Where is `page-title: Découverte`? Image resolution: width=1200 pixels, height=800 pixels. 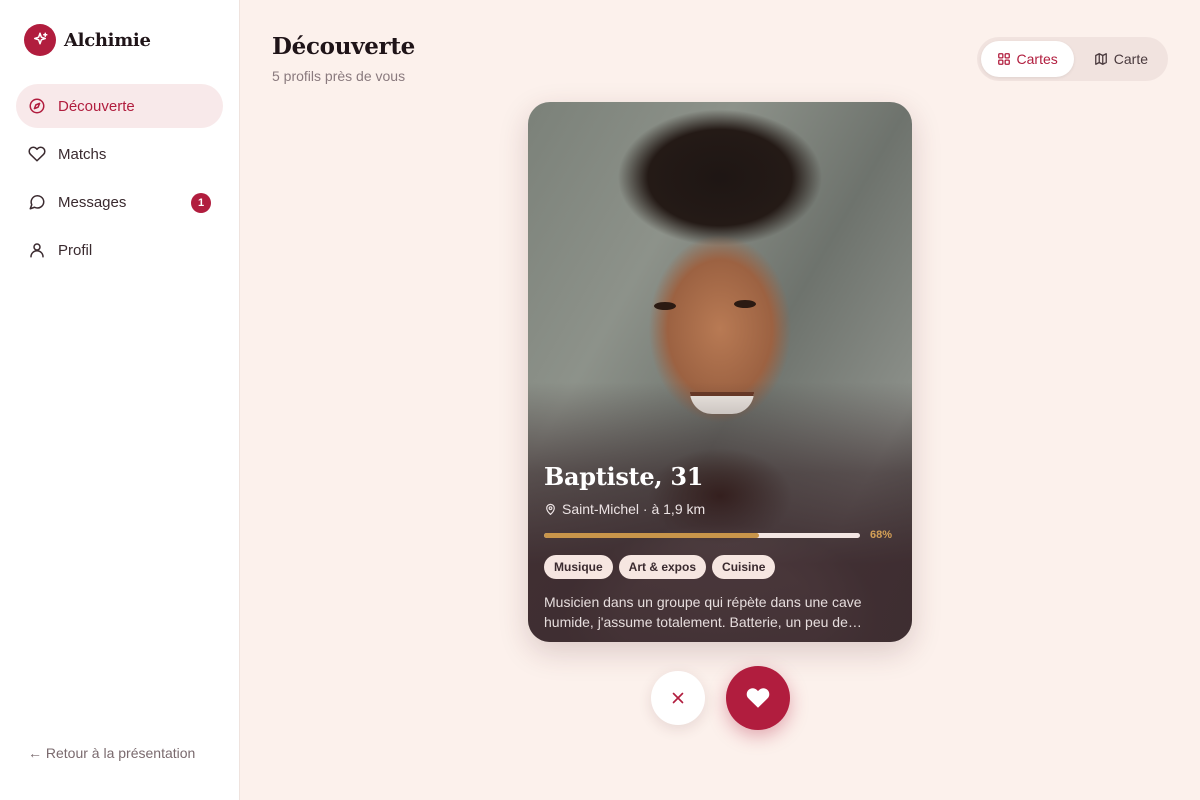 page-title: Découverte is located at coordinates (344, 46).